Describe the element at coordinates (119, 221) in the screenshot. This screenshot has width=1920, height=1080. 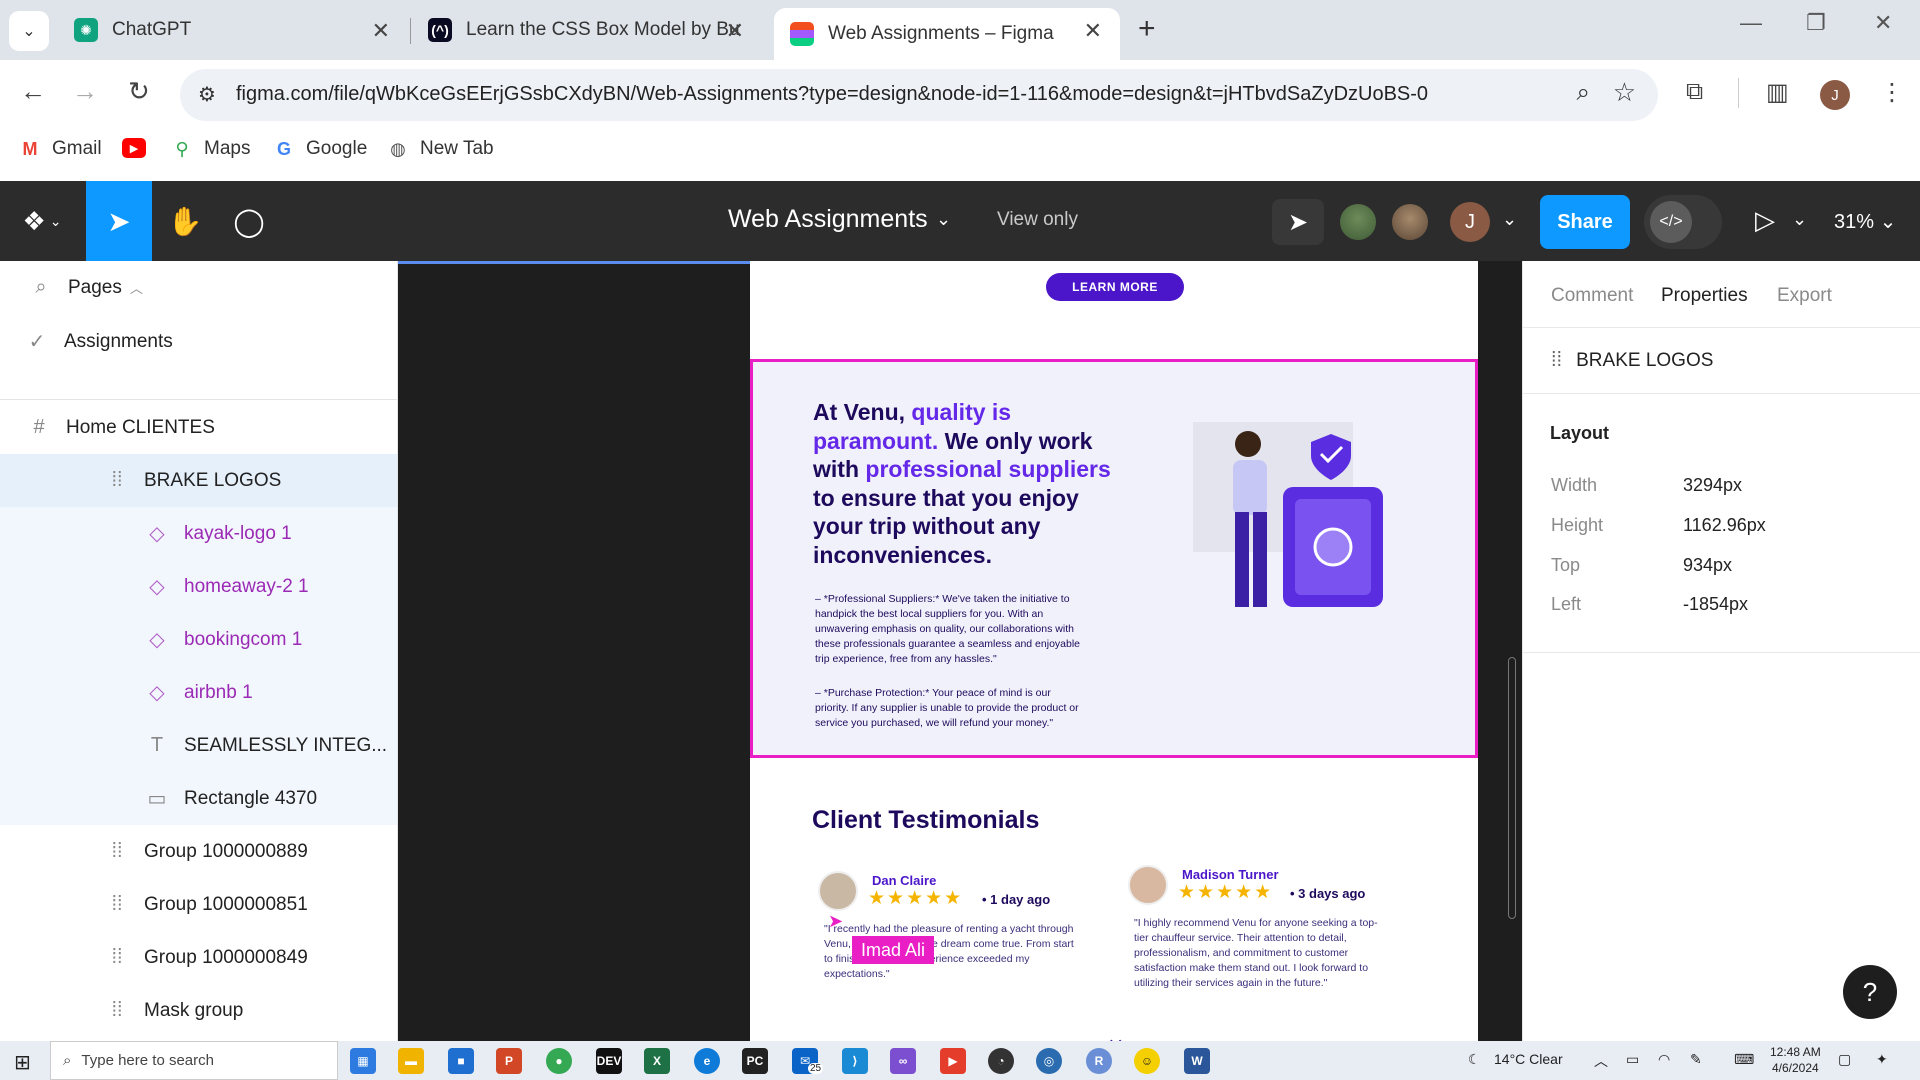
I see `move-tool-icon: ➤` at that location.